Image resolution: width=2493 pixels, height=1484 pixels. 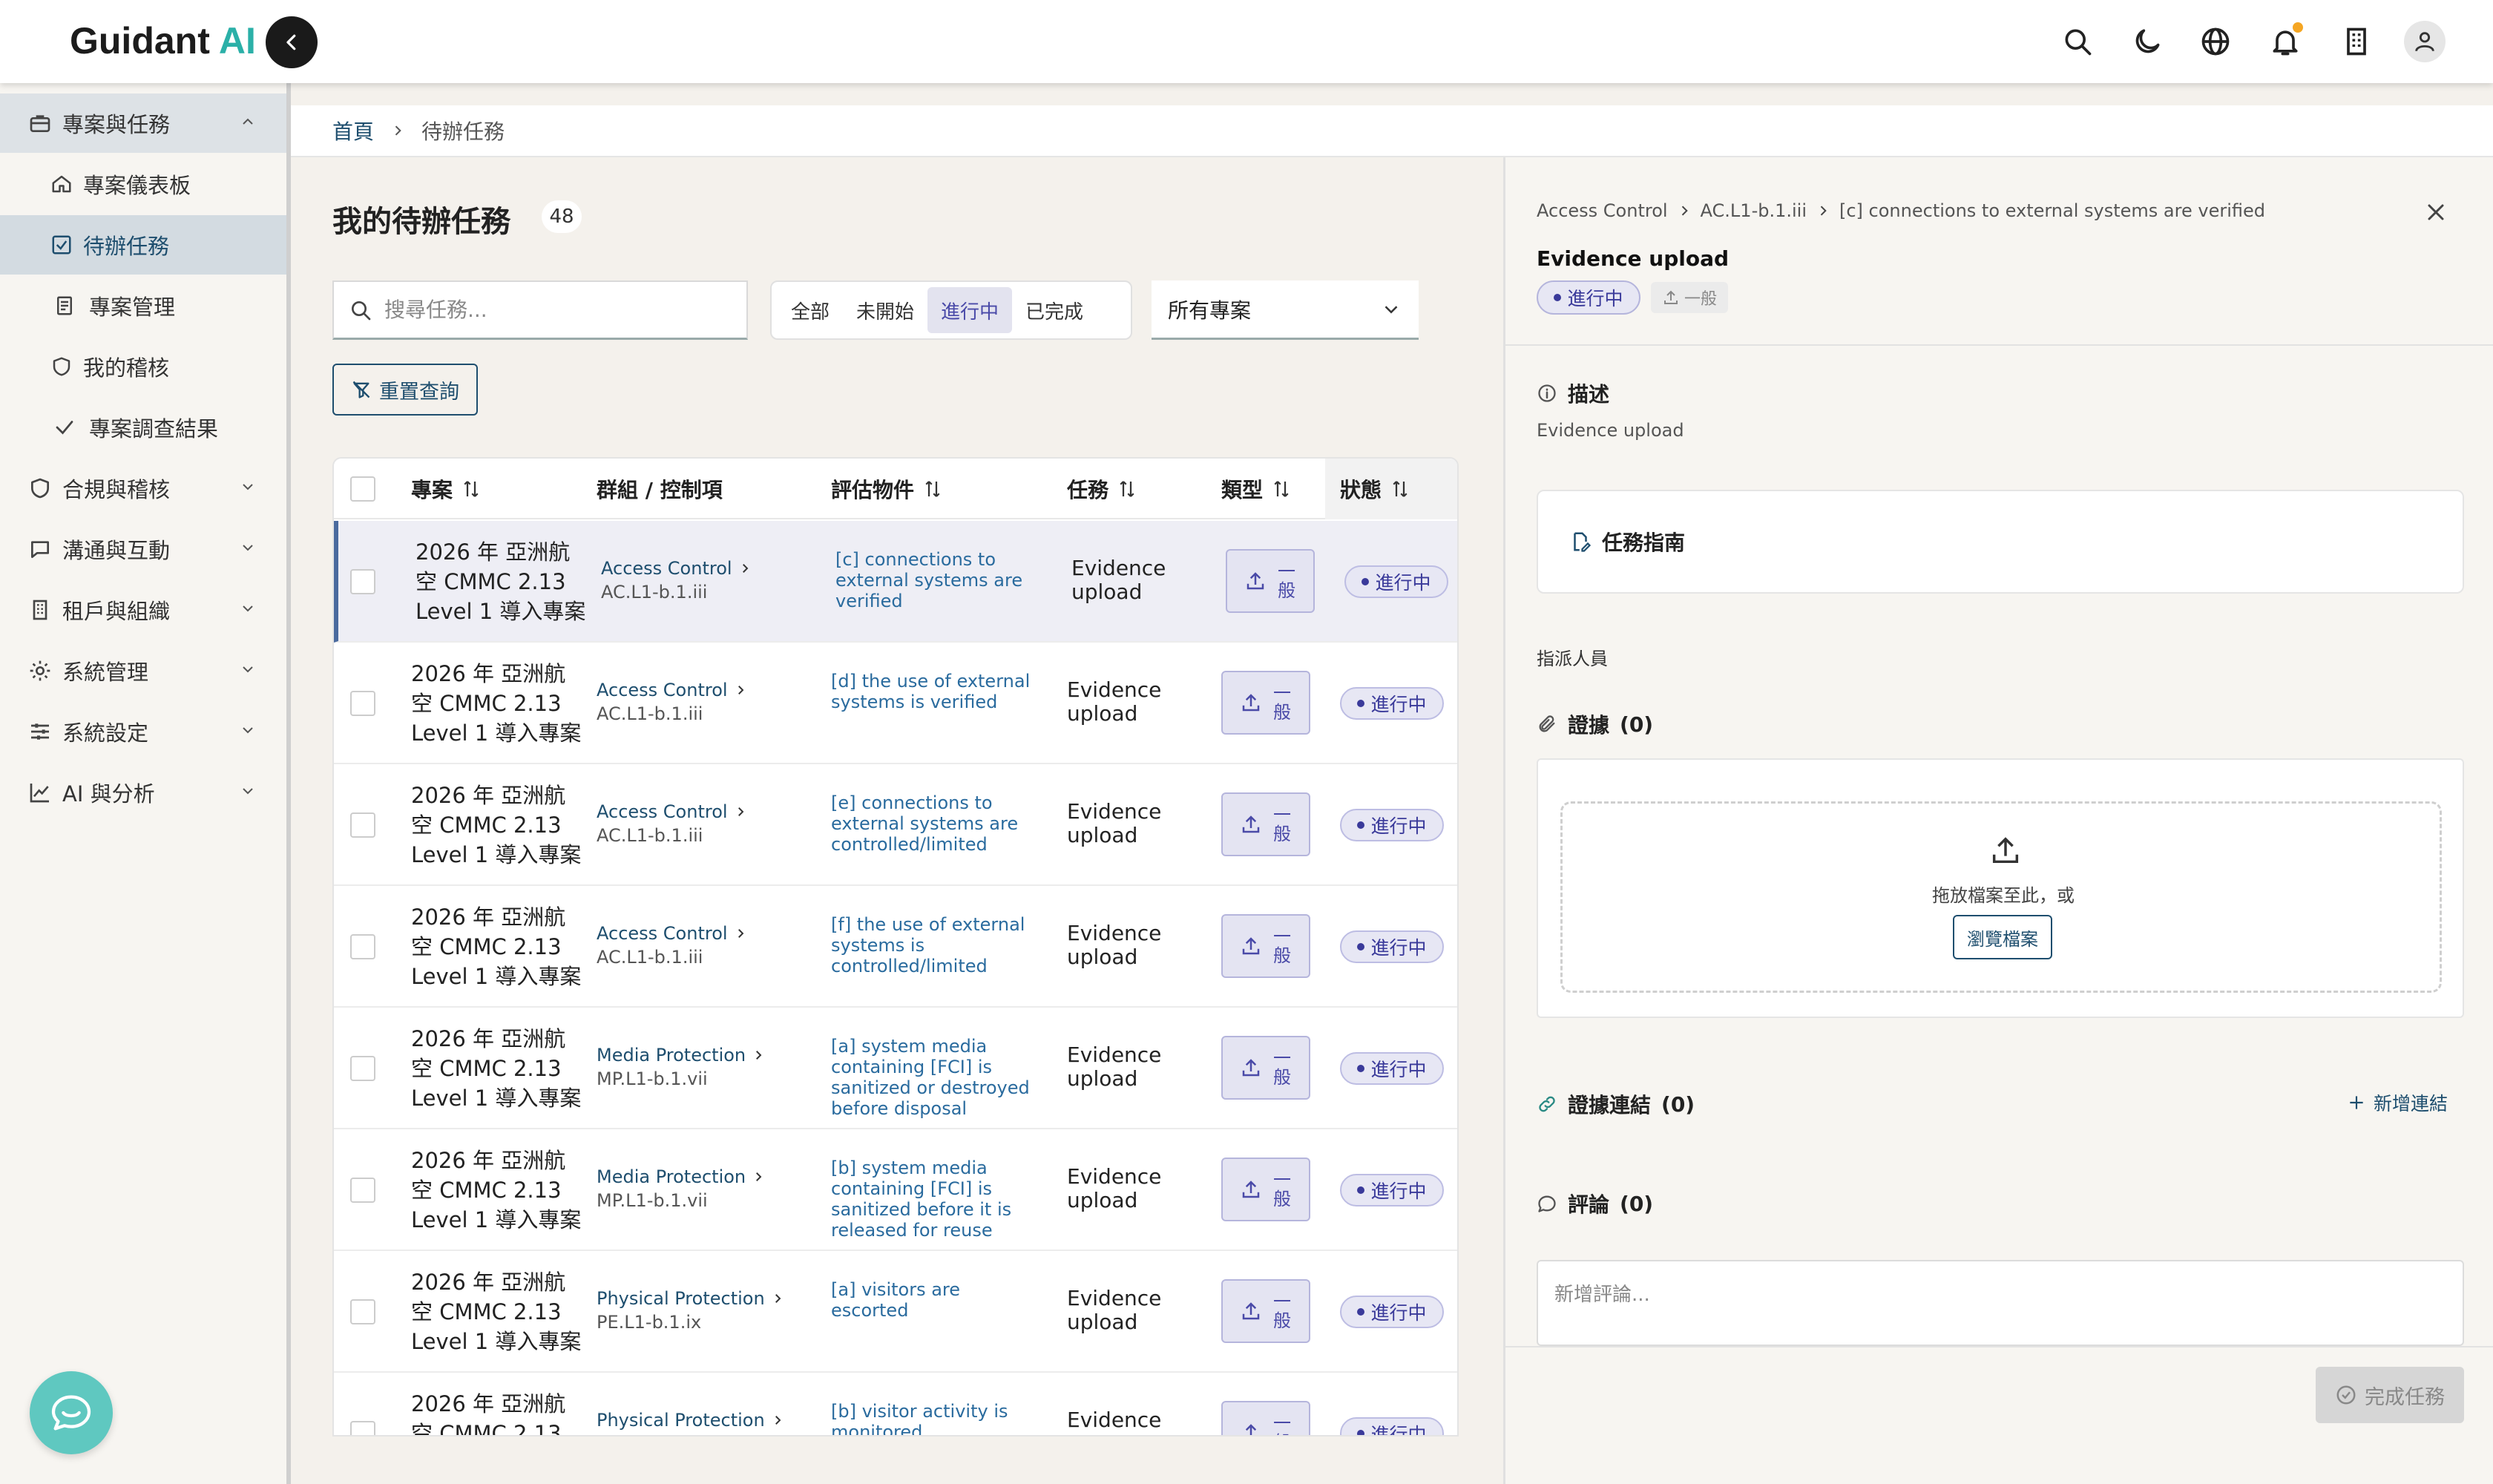 I want to click on row-control: AC.L1-b.1.iii, so click(x=650, y=835).